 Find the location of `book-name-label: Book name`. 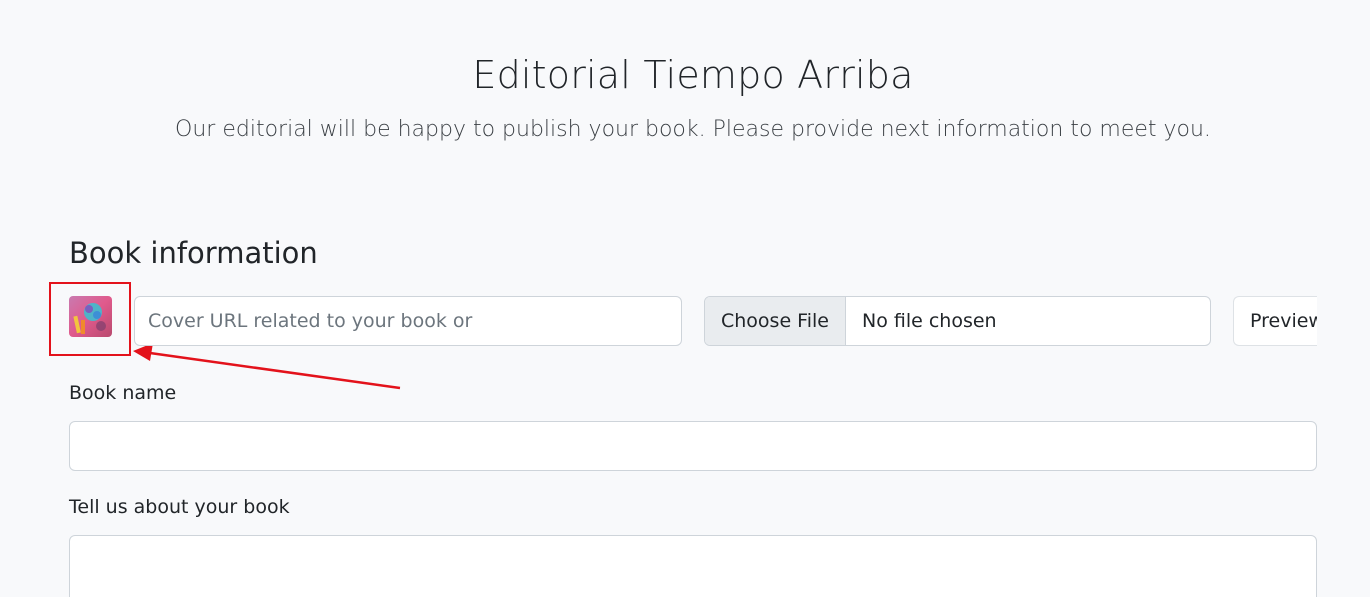

book-name-label: Book name is located at coordinates (123, 393).